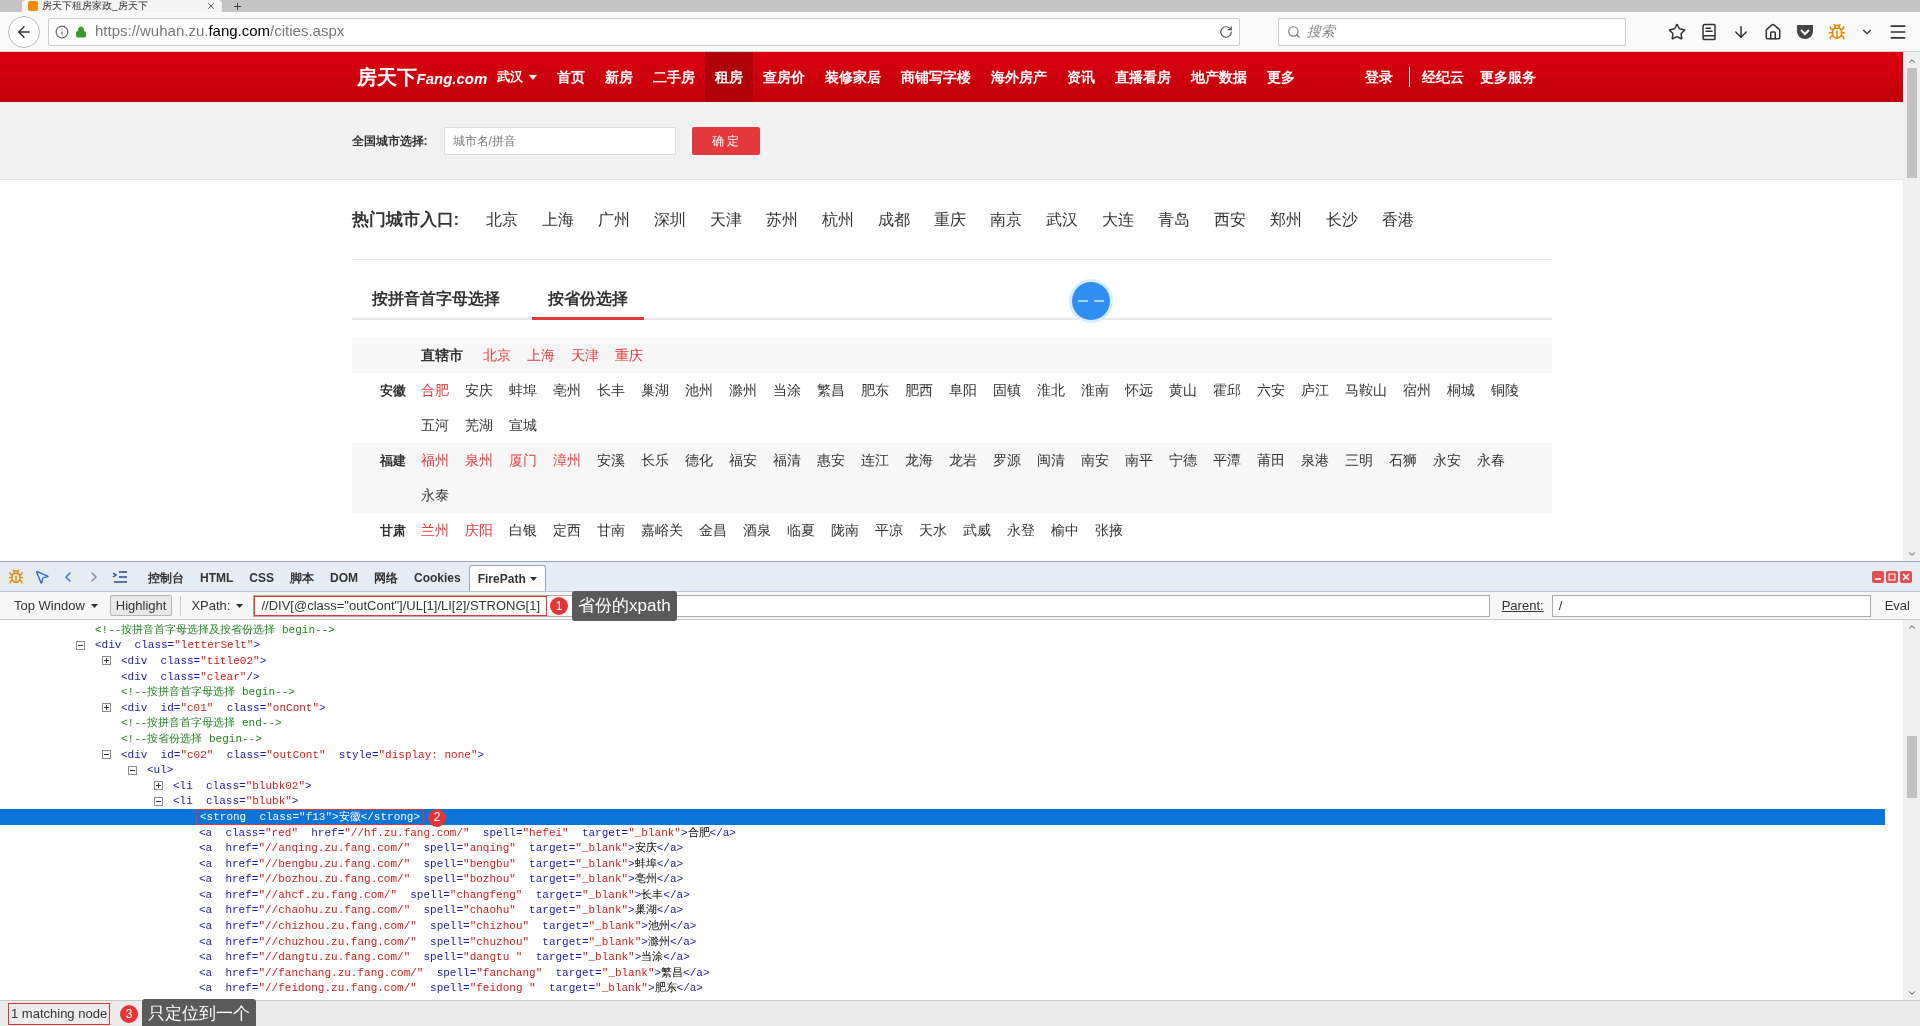  Describe the element at coordinates (42, 577) in the screenshot. I see `inspect-icon` at that location.